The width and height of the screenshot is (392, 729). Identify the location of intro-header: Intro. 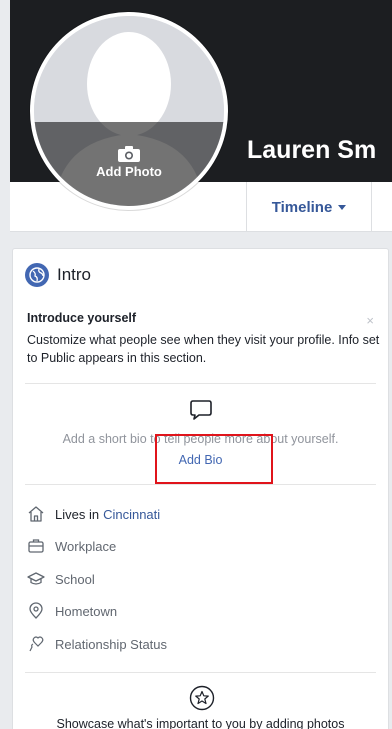
(58, 275).